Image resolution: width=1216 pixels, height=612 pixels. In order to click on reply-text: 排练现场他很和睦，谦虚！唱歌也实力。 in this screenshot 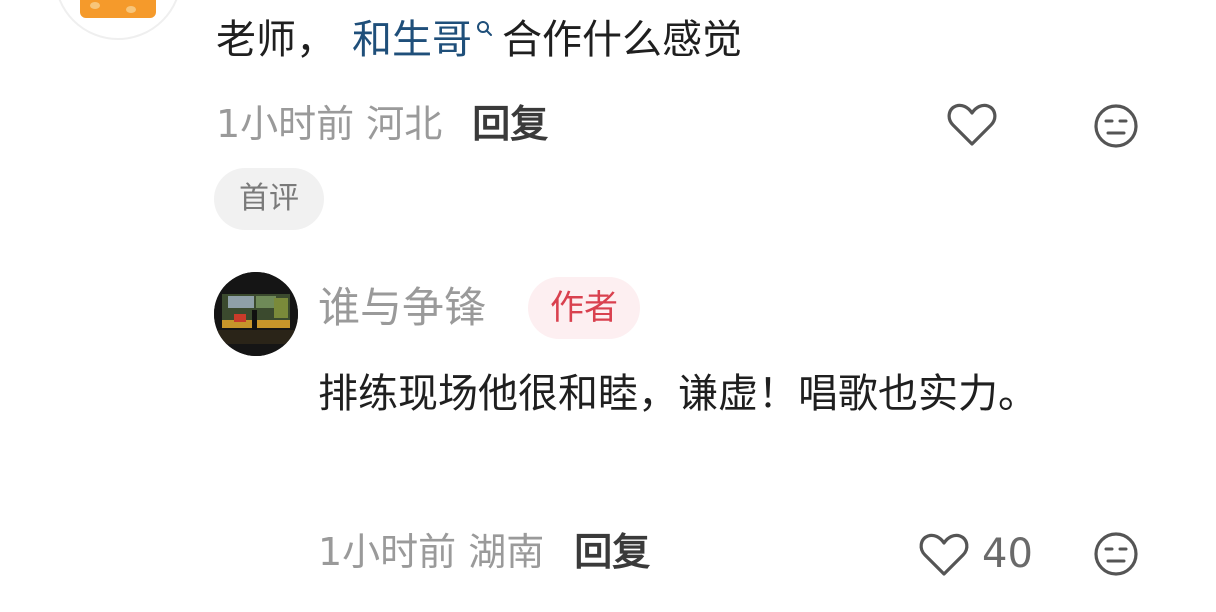, I will do `click(678, 394)`.